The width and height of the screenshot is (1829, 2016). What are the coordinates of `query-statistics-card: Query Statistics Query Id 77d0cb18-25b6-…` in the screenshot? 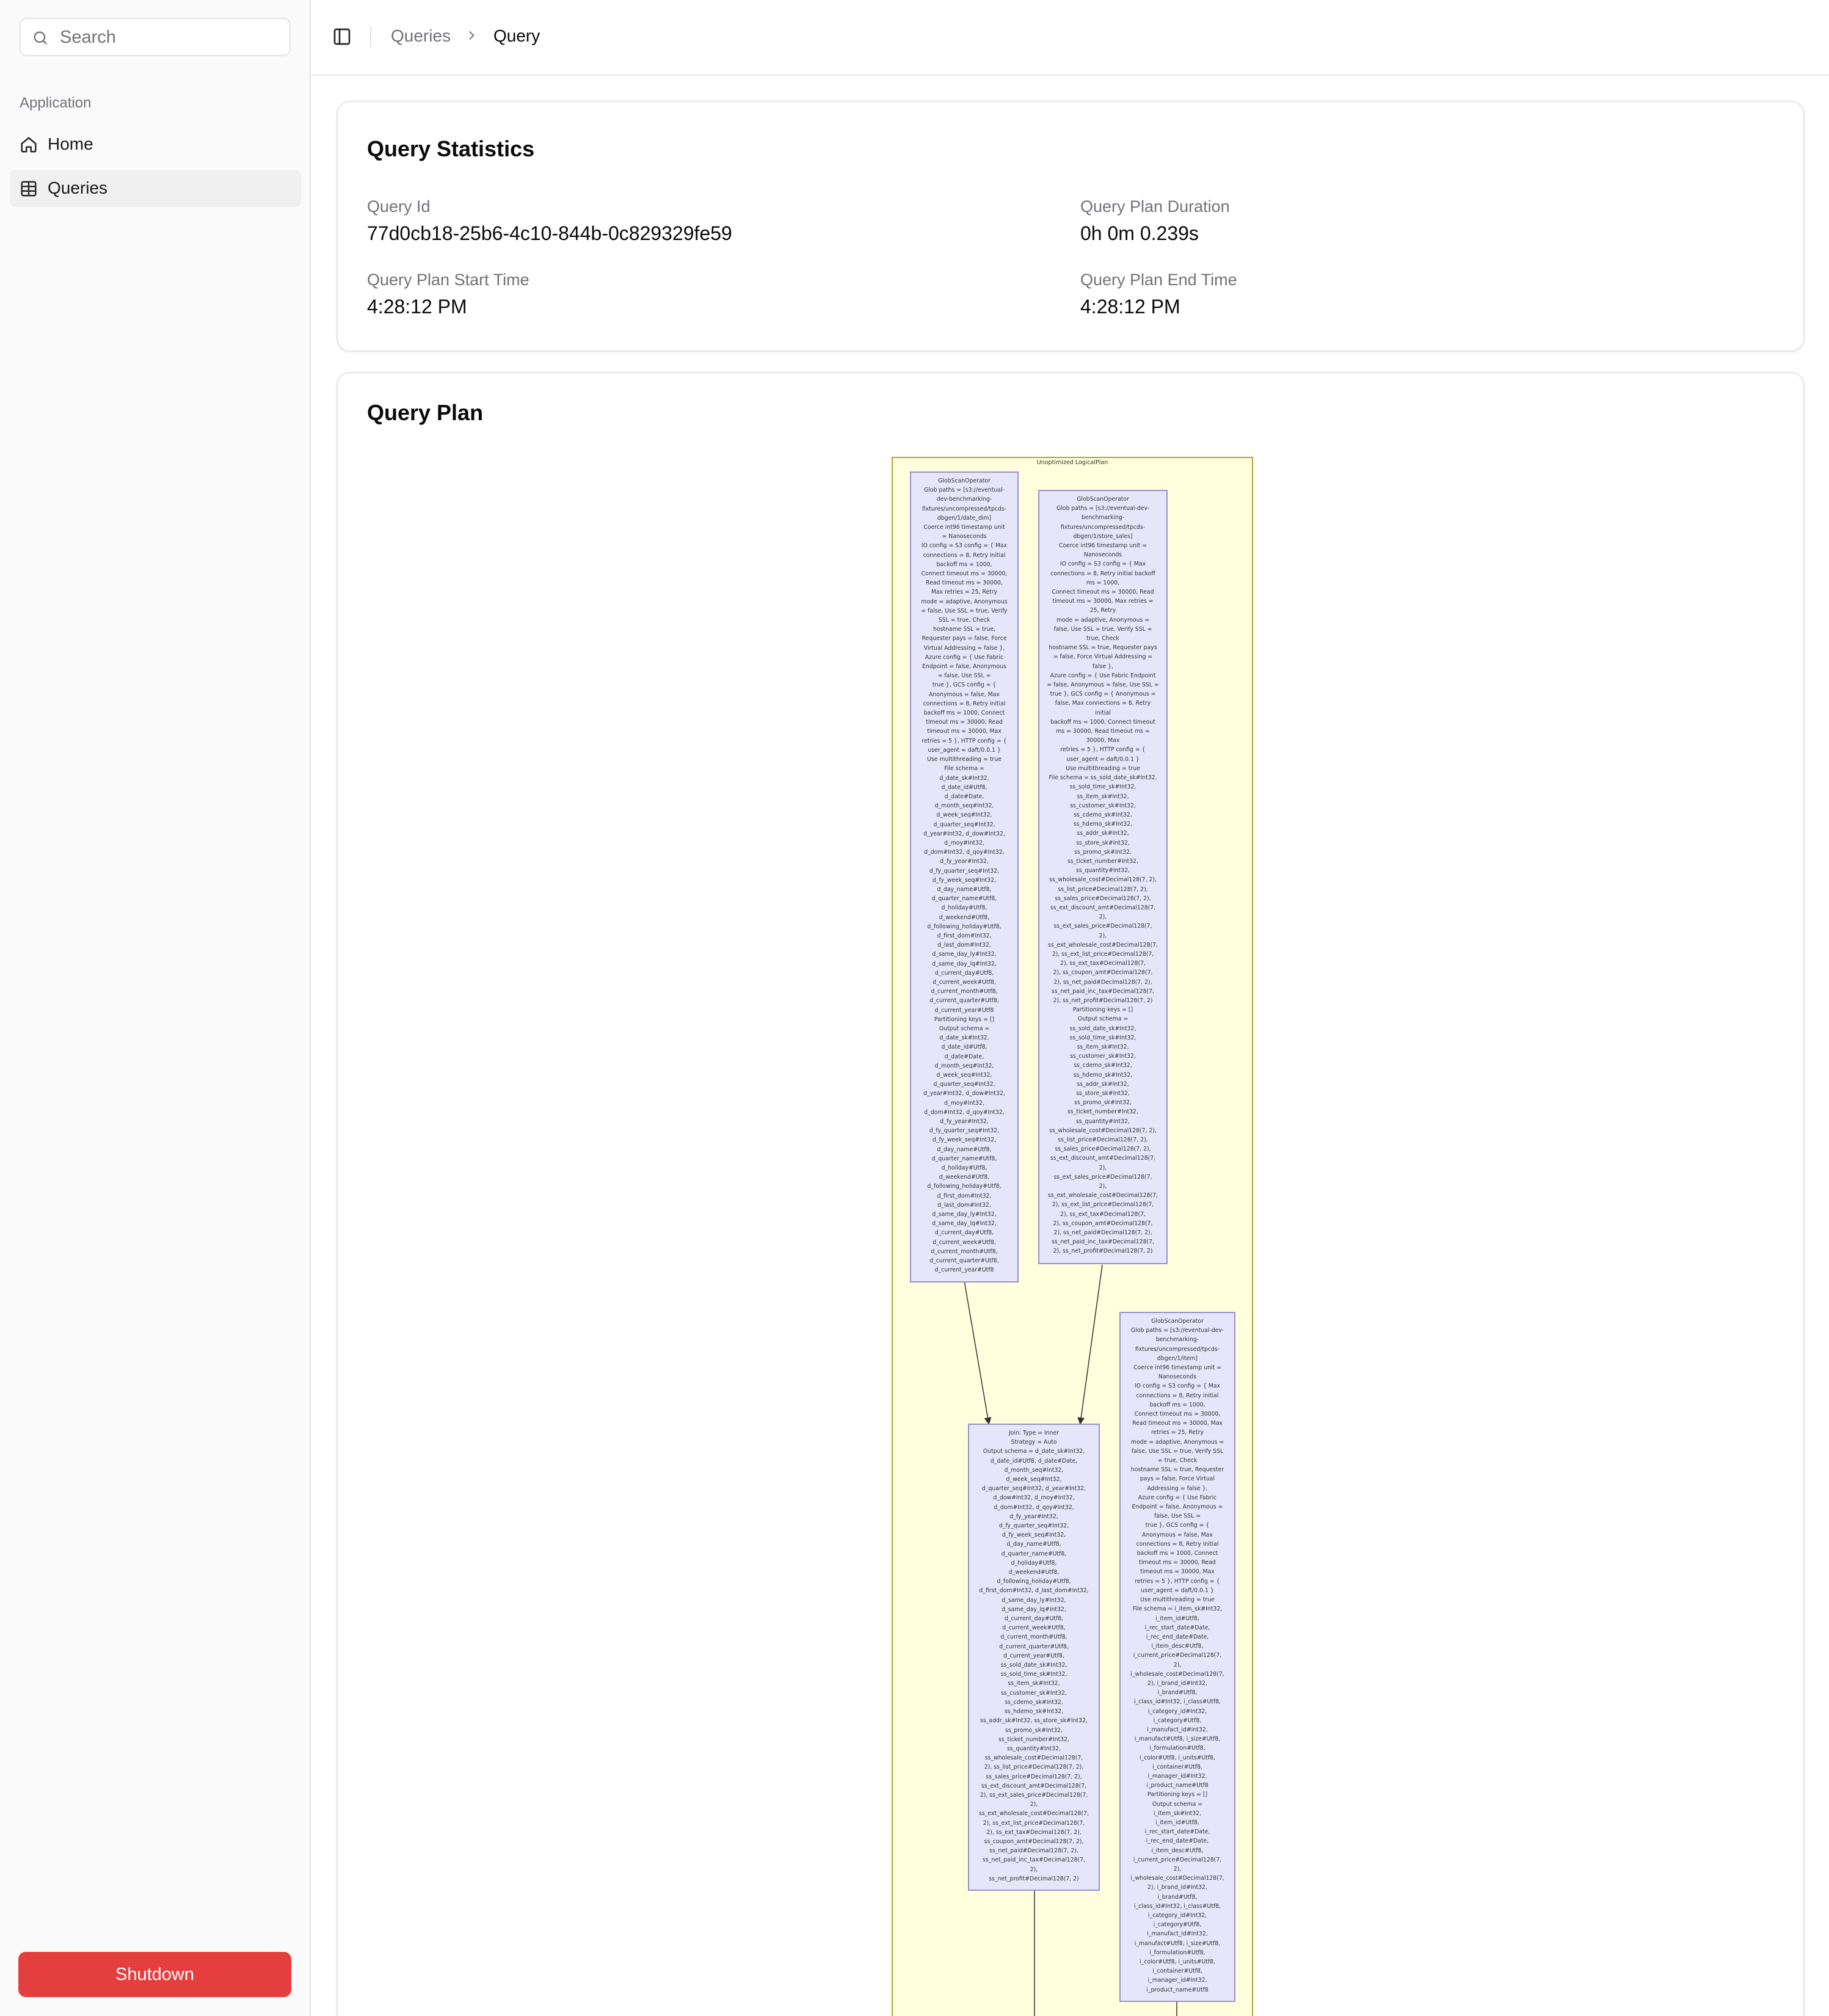 It's located at (1070, 226).